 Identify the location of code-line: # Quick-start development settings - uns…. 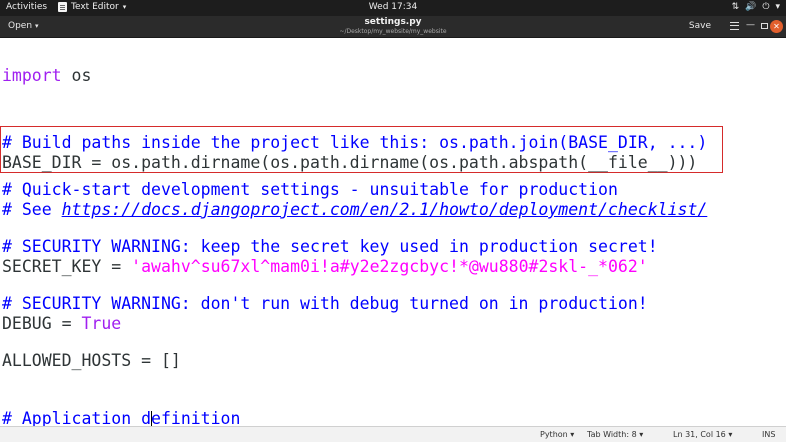
(310, 190).